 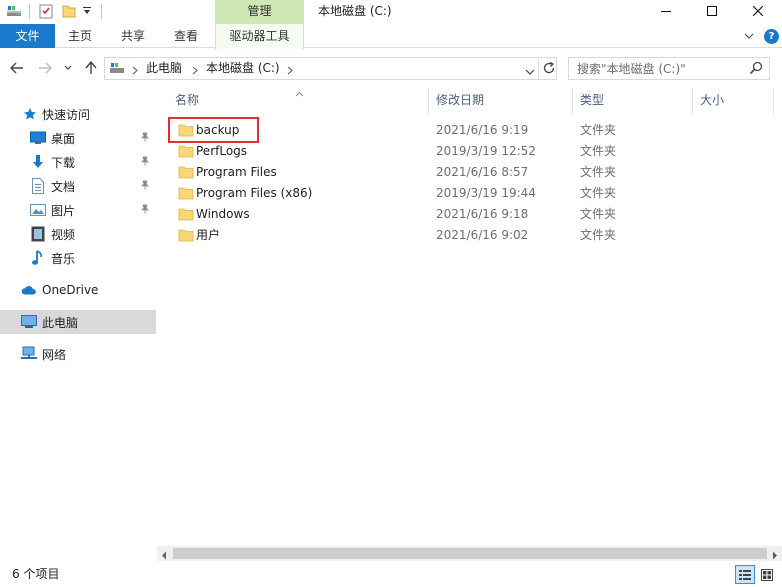 What do you see at coordinates (78, 354) in the screenshot?
I see `nav-network: 网络` at bounding box center [78, 354].